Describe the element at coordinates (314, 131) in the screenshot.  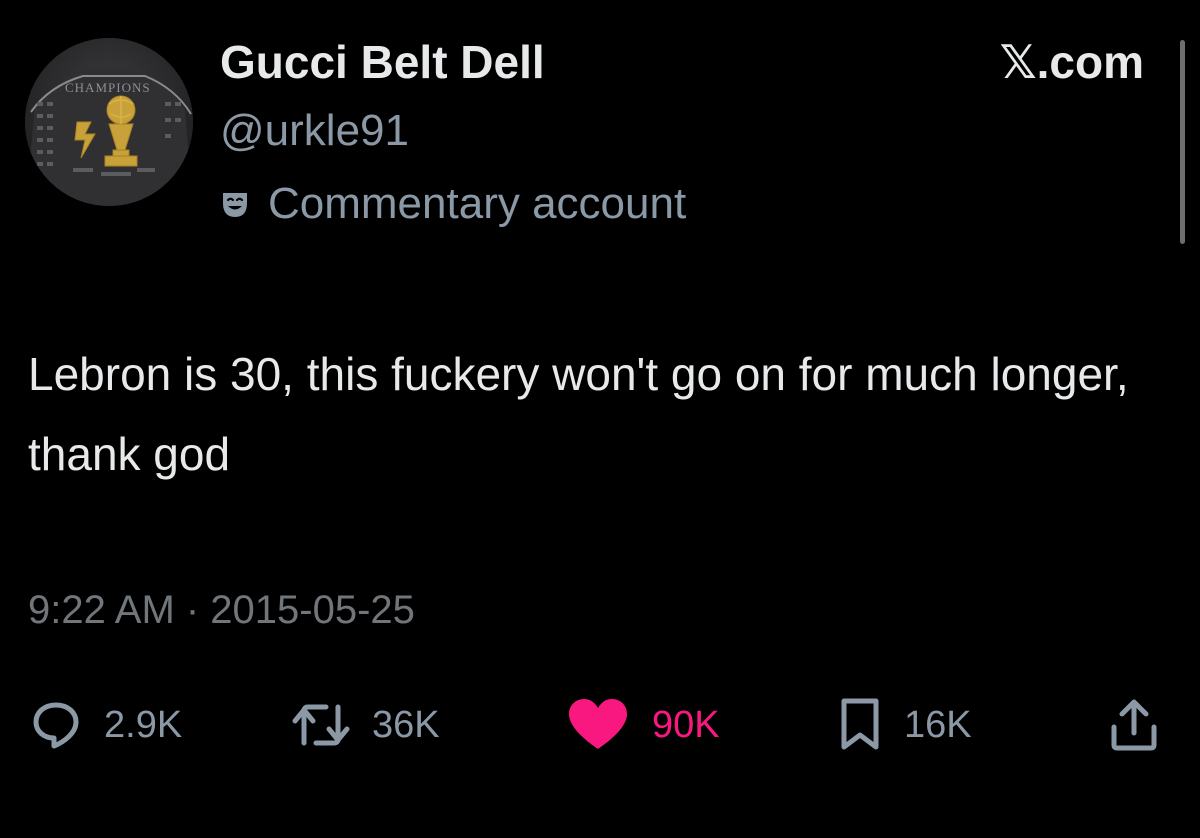
I see `username-handle: @urkle91` at that location.